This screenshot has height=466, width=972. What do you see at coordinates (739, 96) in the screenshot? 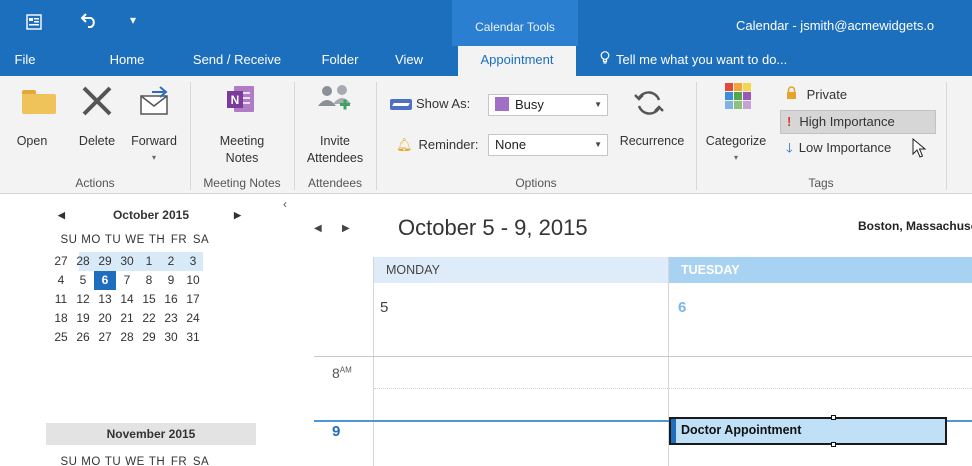
I see `categorize-icon` at bounding box center [739, 96].